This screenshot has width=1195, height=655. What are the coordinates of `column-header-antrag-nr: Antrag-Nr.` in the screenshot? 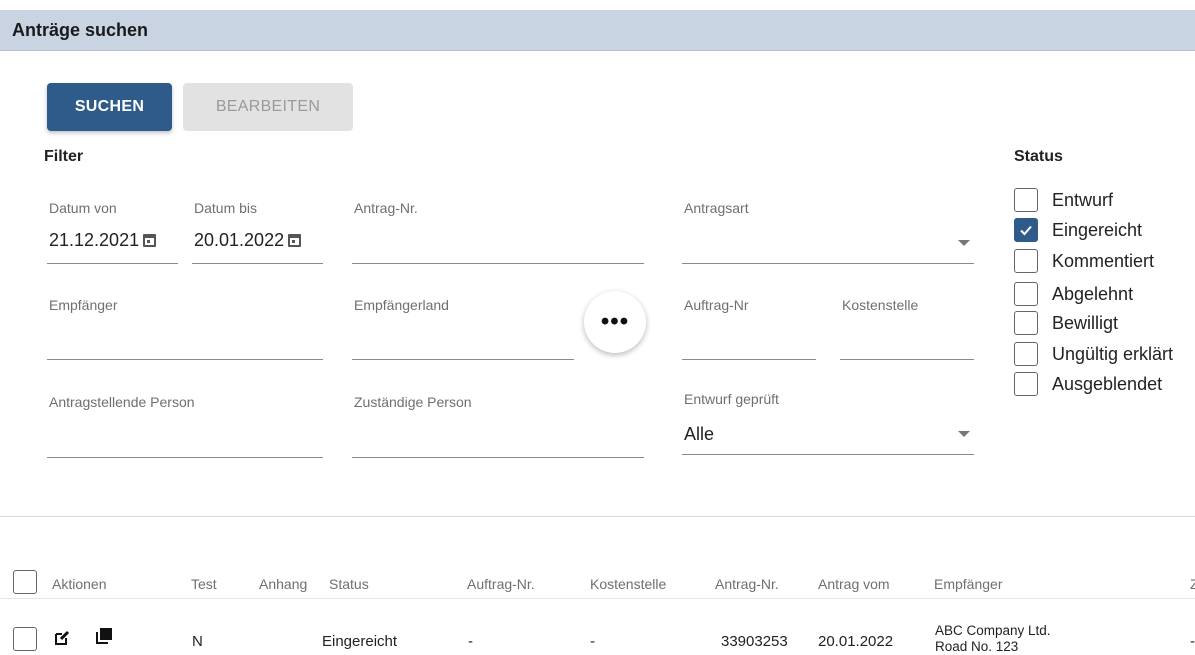 It's located at (747, 584).